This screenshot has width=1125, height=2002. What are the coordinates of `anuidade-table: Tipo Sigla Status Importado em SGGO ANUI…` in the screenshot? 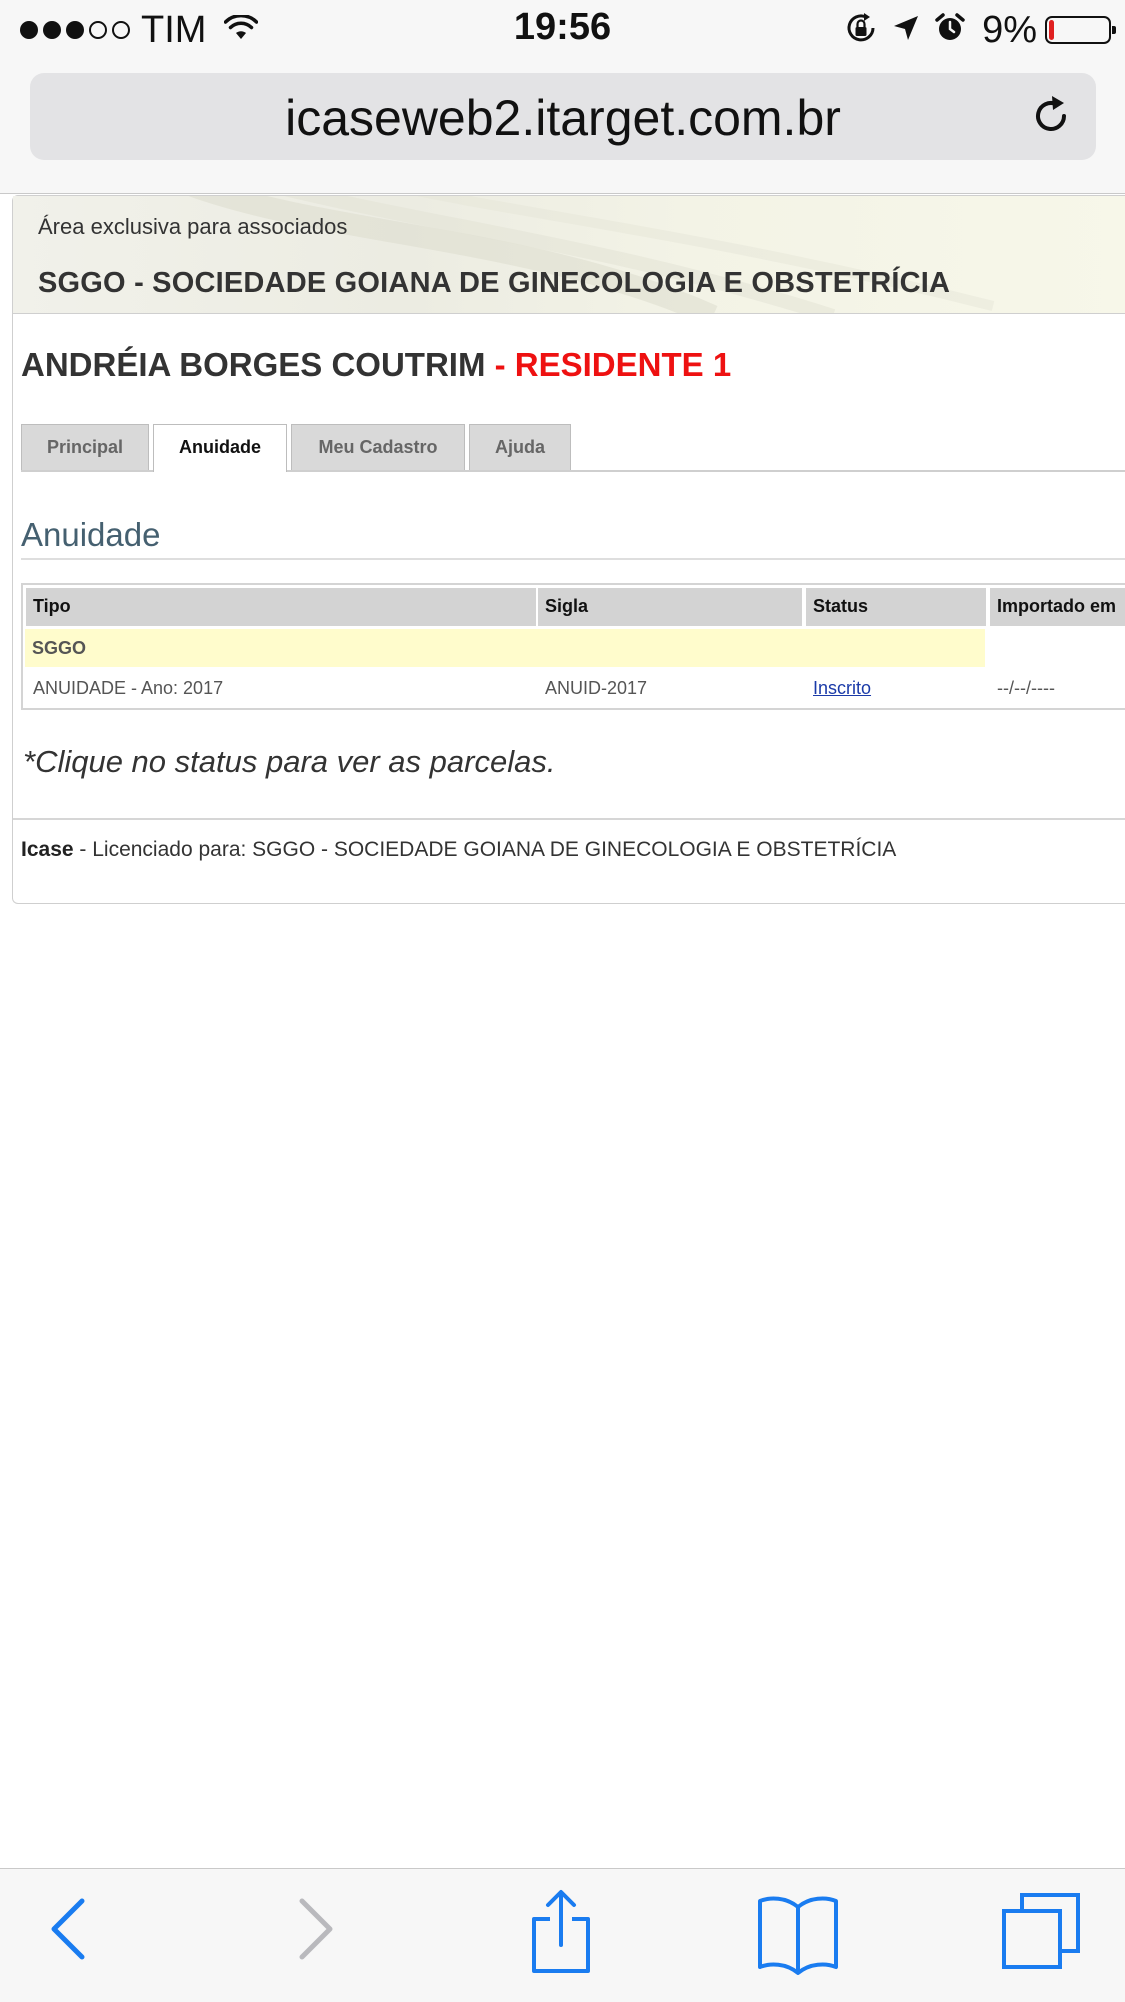 It's located at (573, 646).